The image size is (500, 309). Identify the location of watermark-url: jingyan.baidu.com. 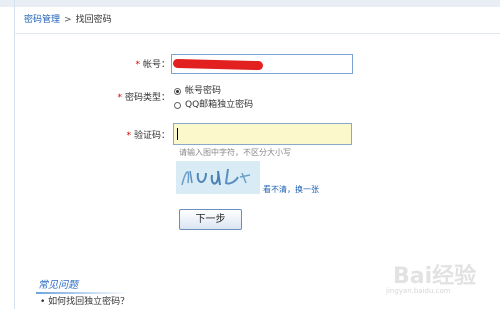
(418, 291).